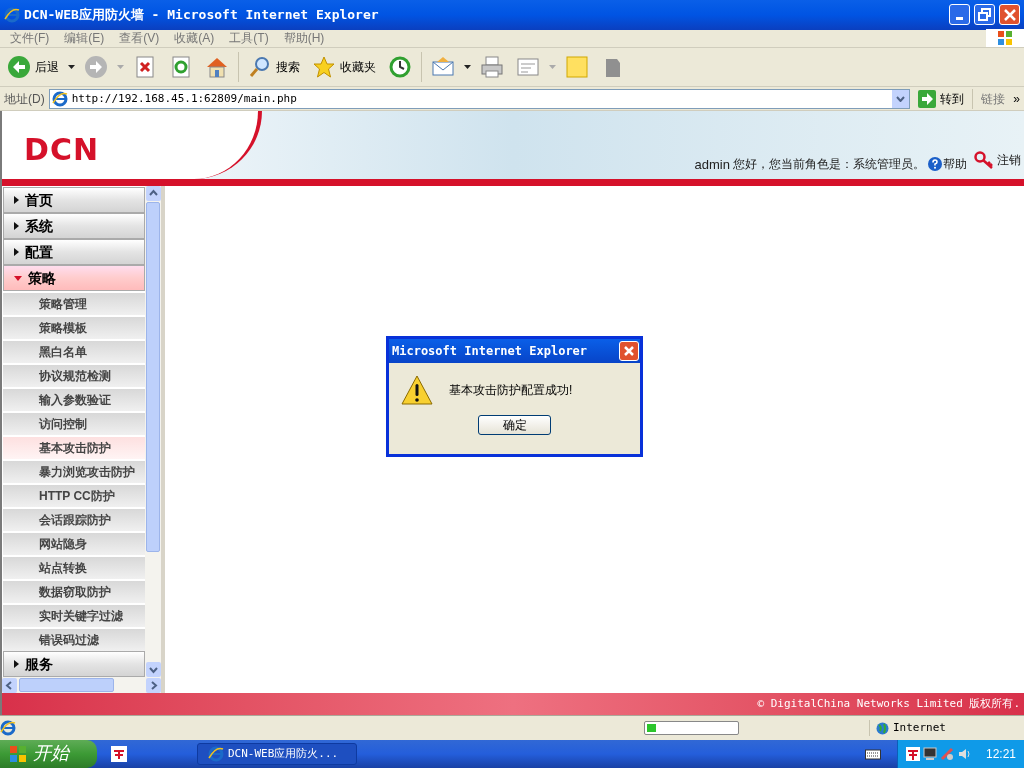  I want to click on menu-item: 文件(F), so click(30, 38).